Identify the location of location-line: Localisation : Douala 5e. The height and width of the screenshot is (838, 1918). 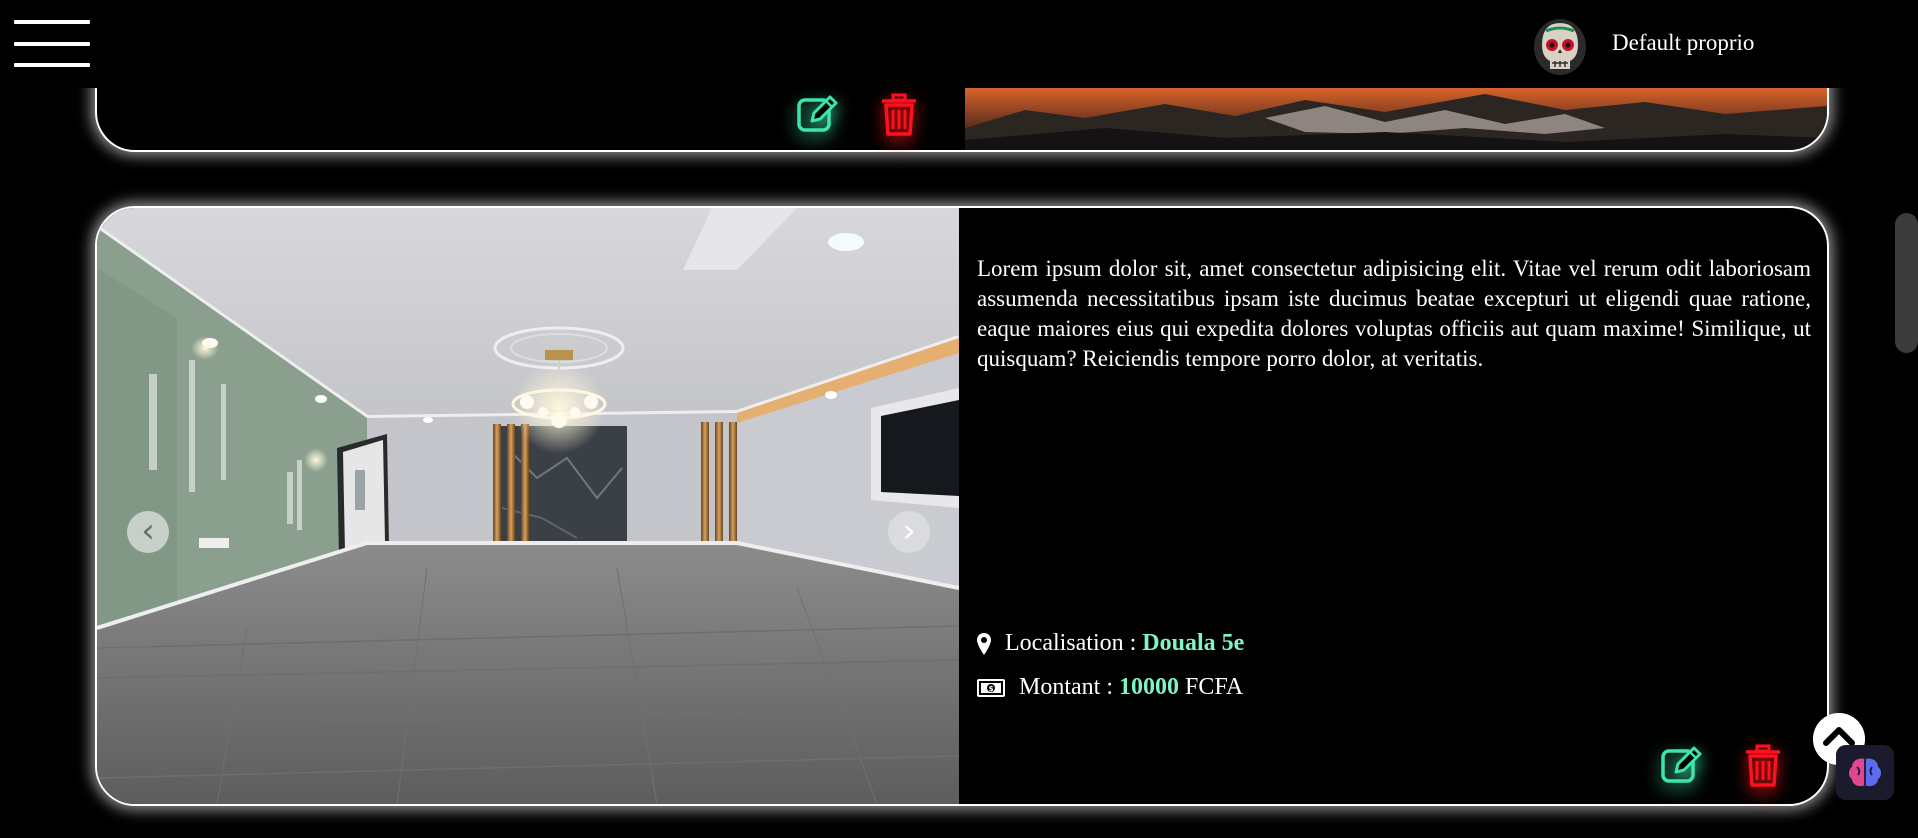
(1110, 643).